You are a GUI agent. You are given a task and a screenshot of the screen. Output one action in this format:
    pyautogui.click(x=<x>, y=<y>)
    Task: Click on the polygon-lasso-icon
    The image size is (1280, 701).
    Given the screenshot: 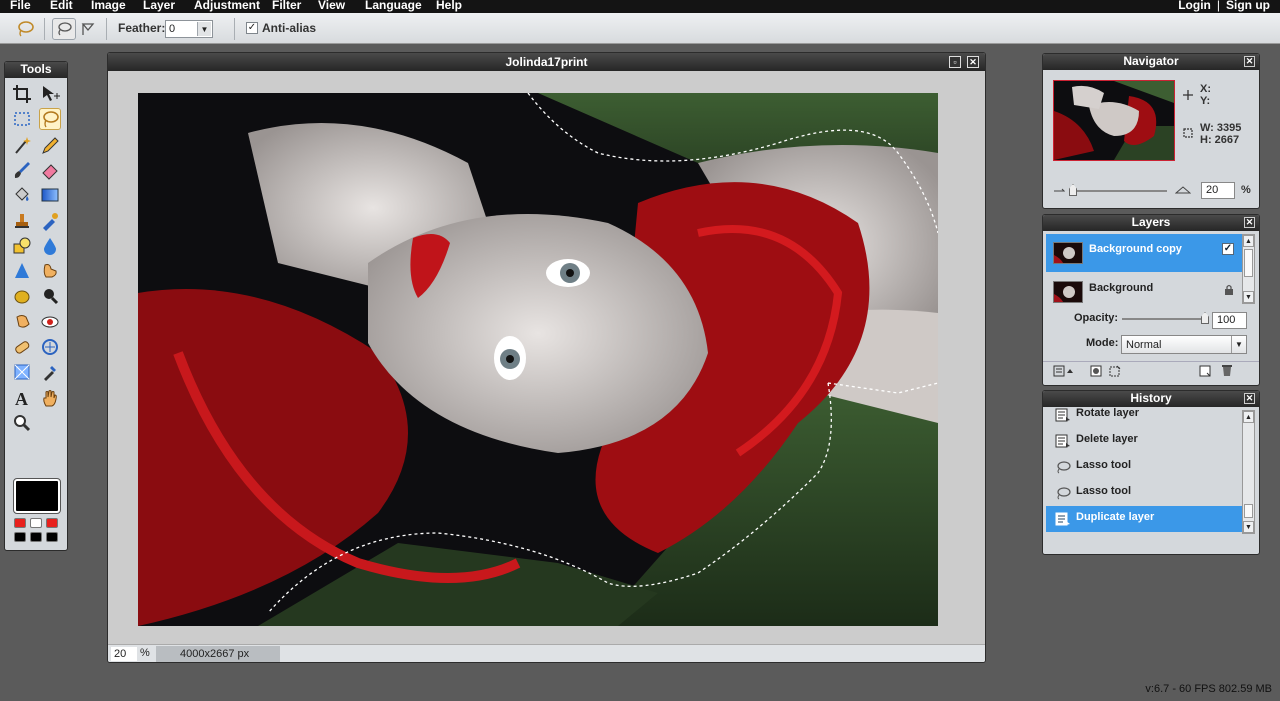 What is the action you would take?
    pyautogui.click(x=88, y=29)
    